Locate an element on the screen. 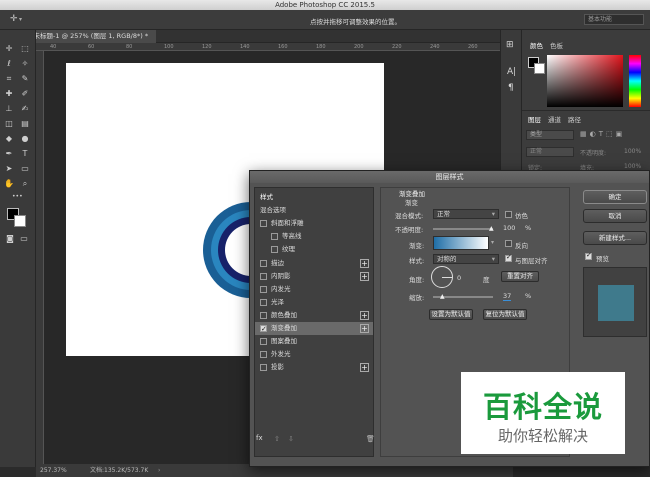 This screenshot has height=477, width=650. pen-tool-icon: ✒ is located at coordinates (9, 153).